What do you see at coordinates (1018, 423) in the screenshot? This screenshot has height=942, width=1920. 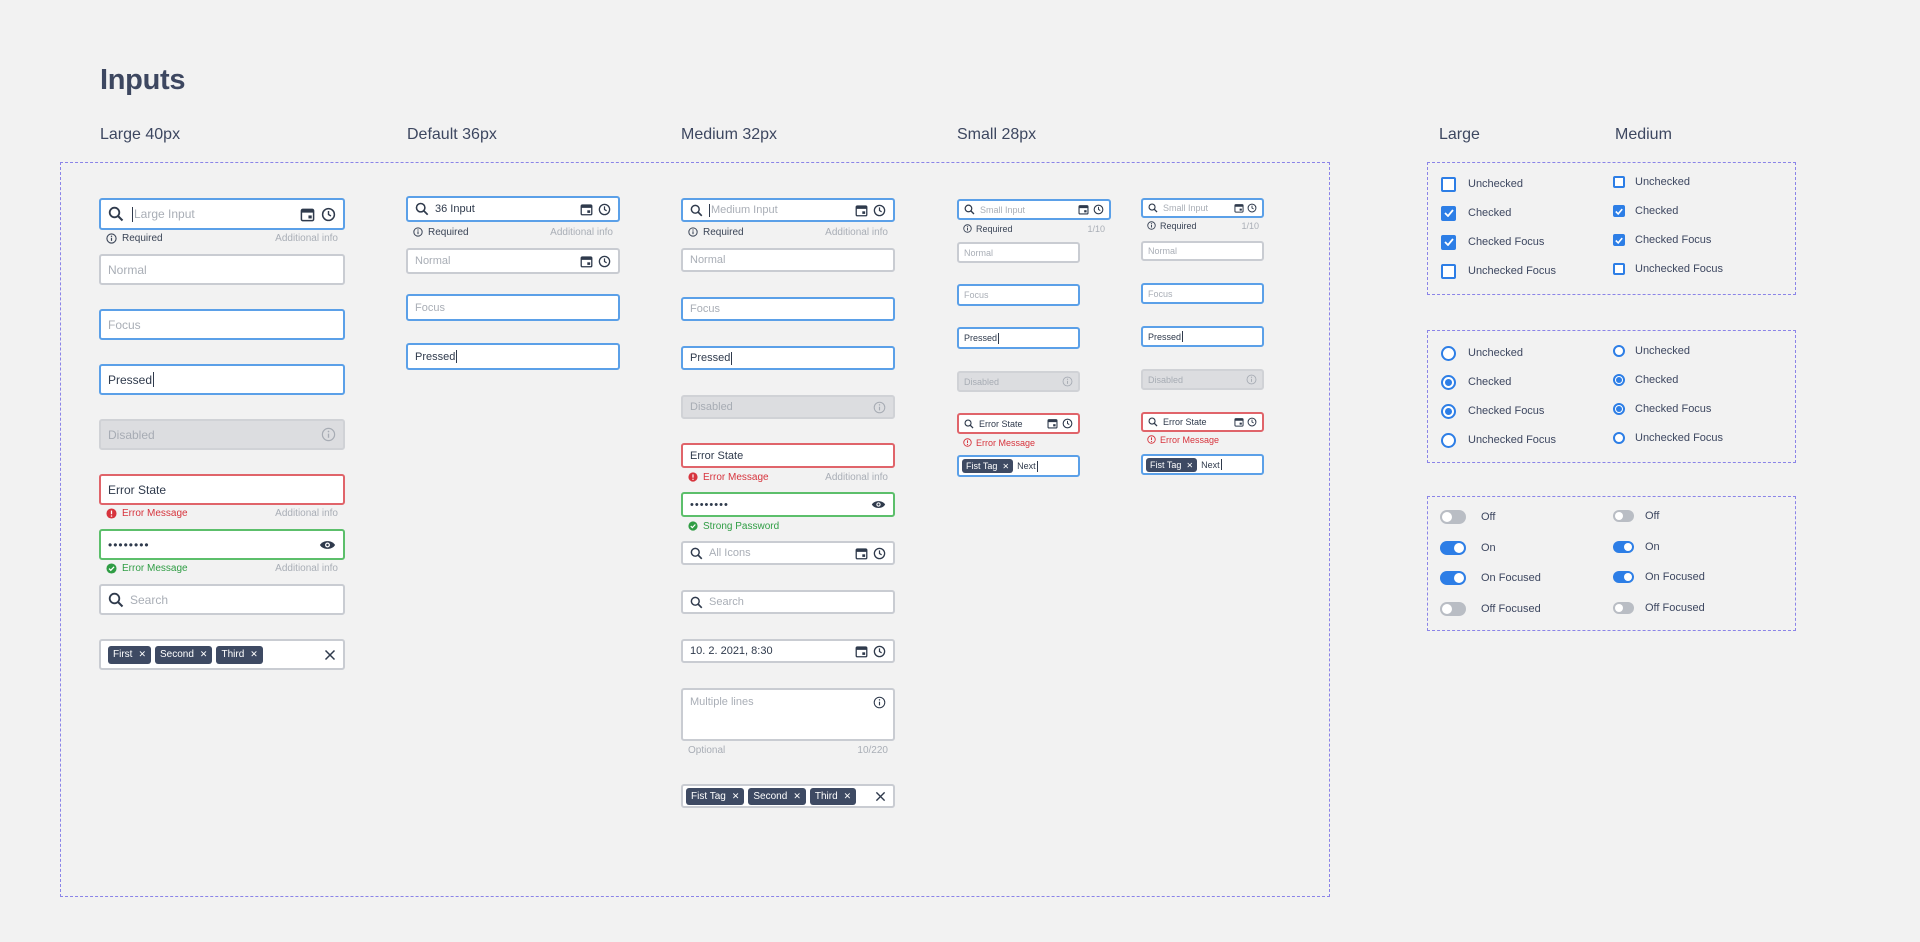 I see `small-input-error: Error State` at bounding box center [1018, 423].